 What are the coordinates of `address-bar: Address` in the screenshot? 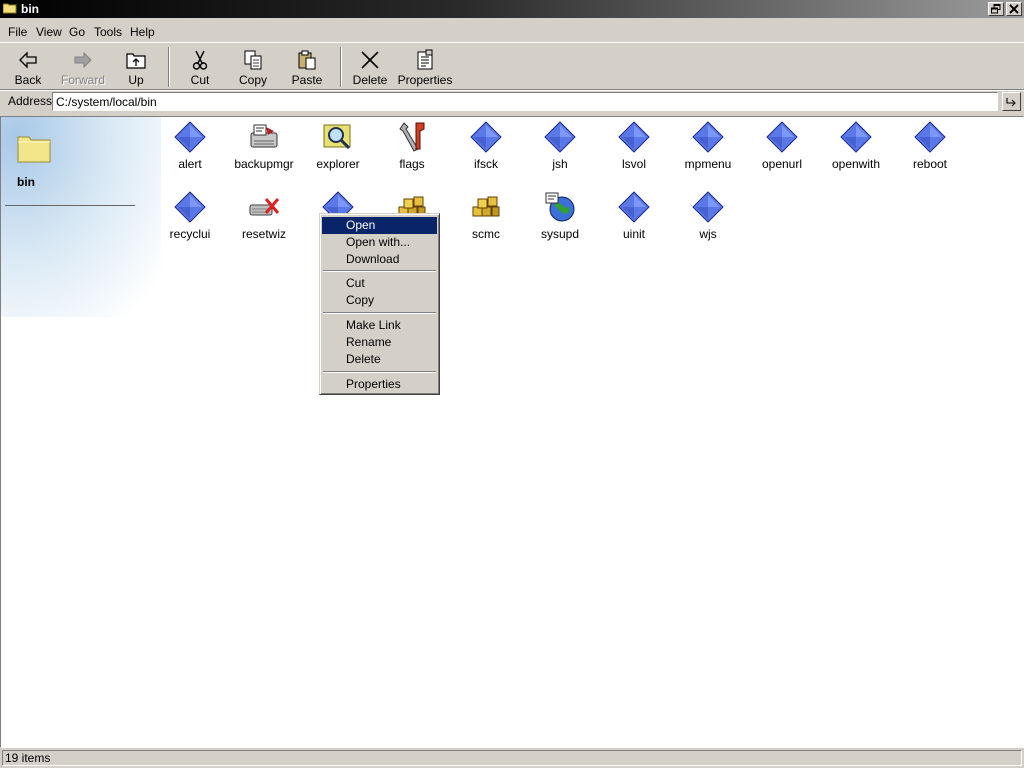 It's located at (512, 101).